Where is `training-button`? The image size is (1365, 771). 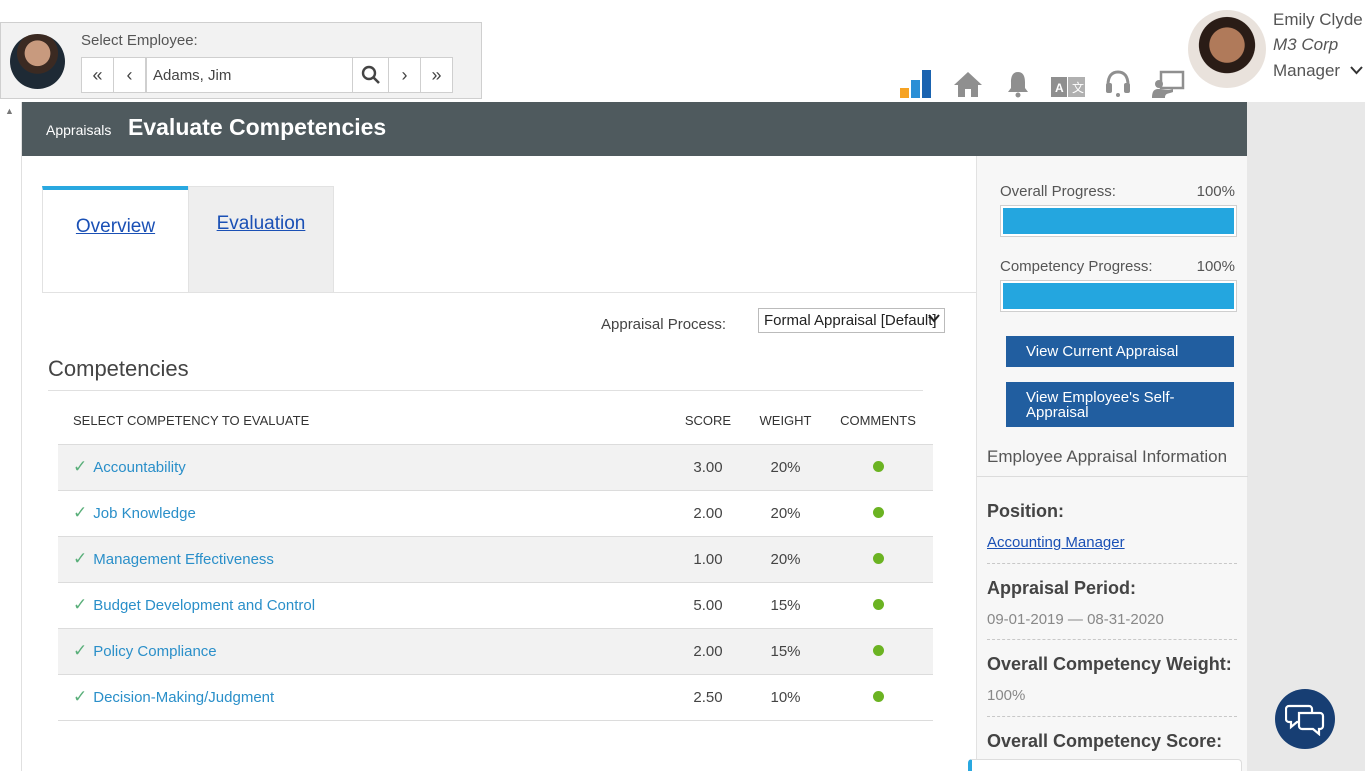 training-button is located at coordinates (1168, 80).